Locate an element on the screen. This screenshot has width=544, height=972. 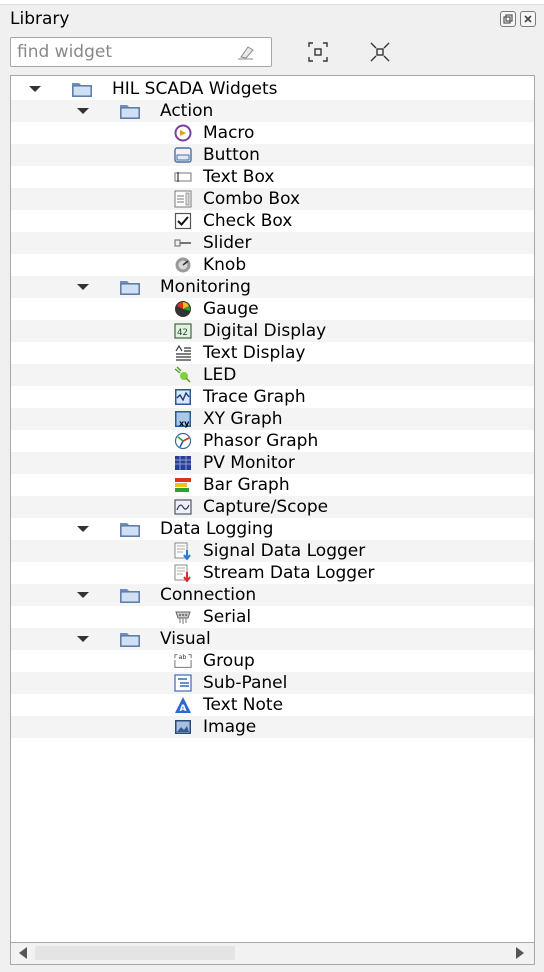
tree-item-label: Text Note is located at coordinates (243, 705).